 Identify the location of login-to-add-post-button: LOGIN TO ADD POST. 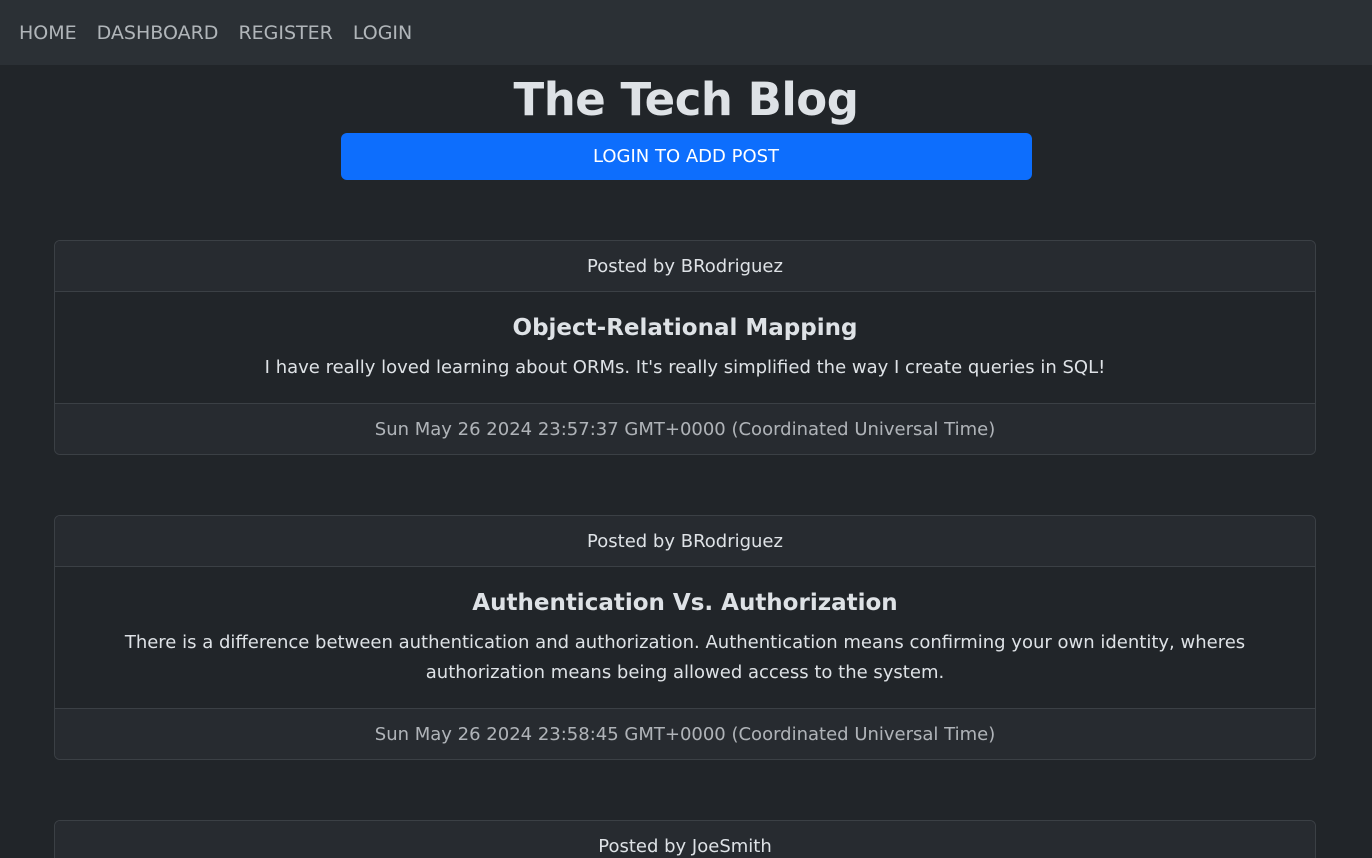
(686, 156).